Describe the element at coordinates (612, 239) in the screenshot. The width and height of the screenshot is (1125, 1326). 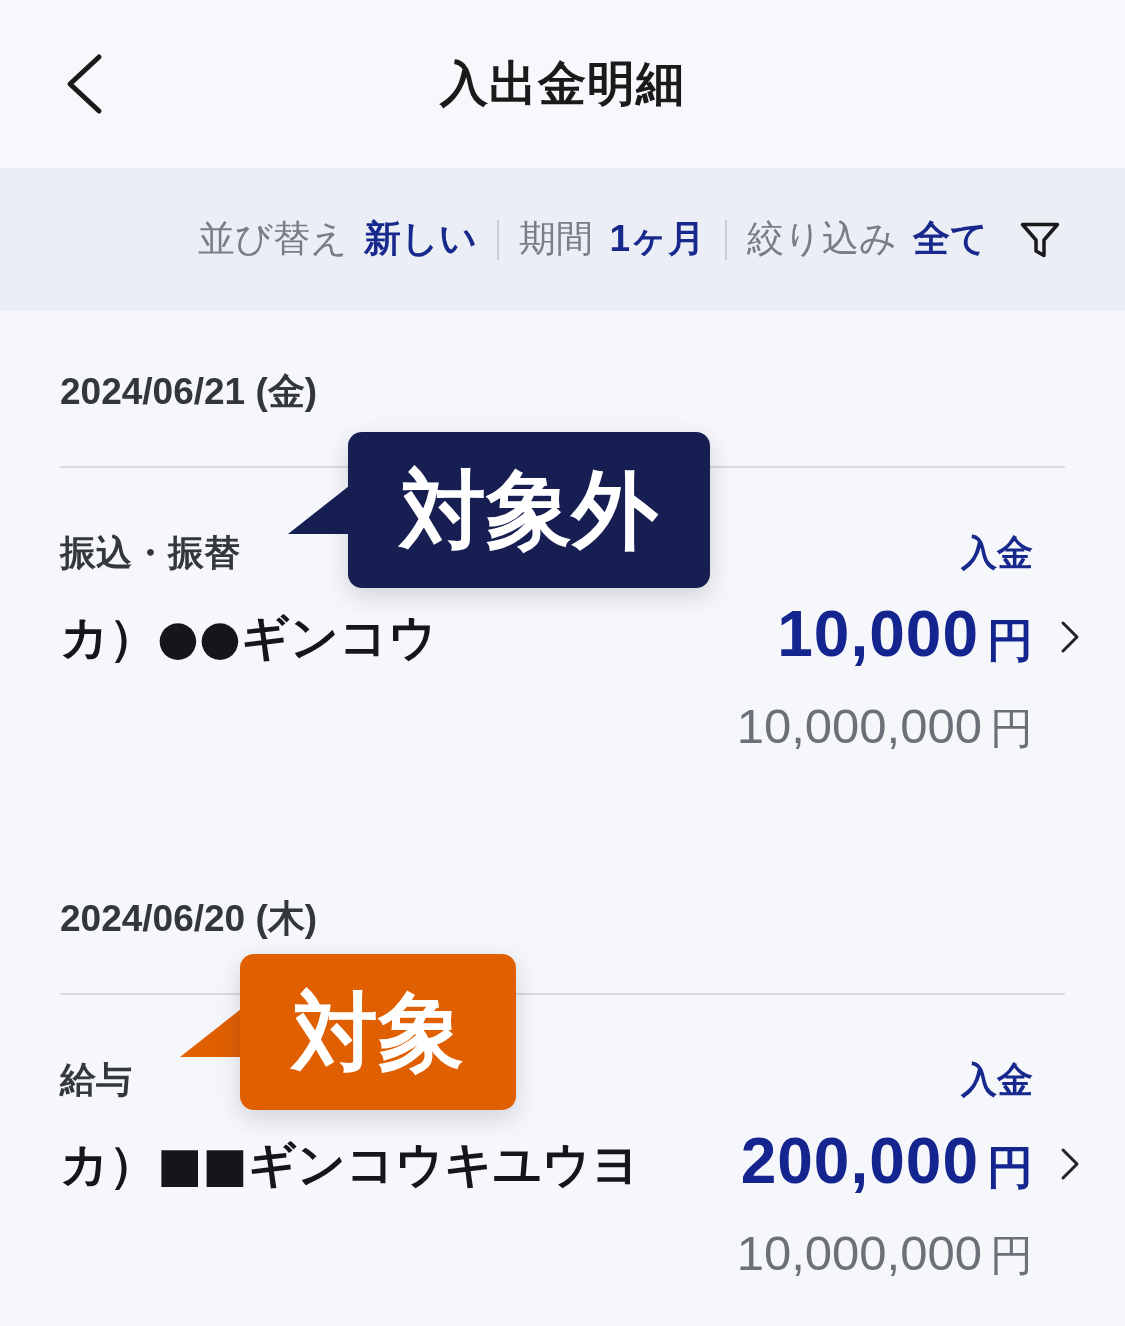
I see `filter-option-button: 期間 1ヶ月` at that location.